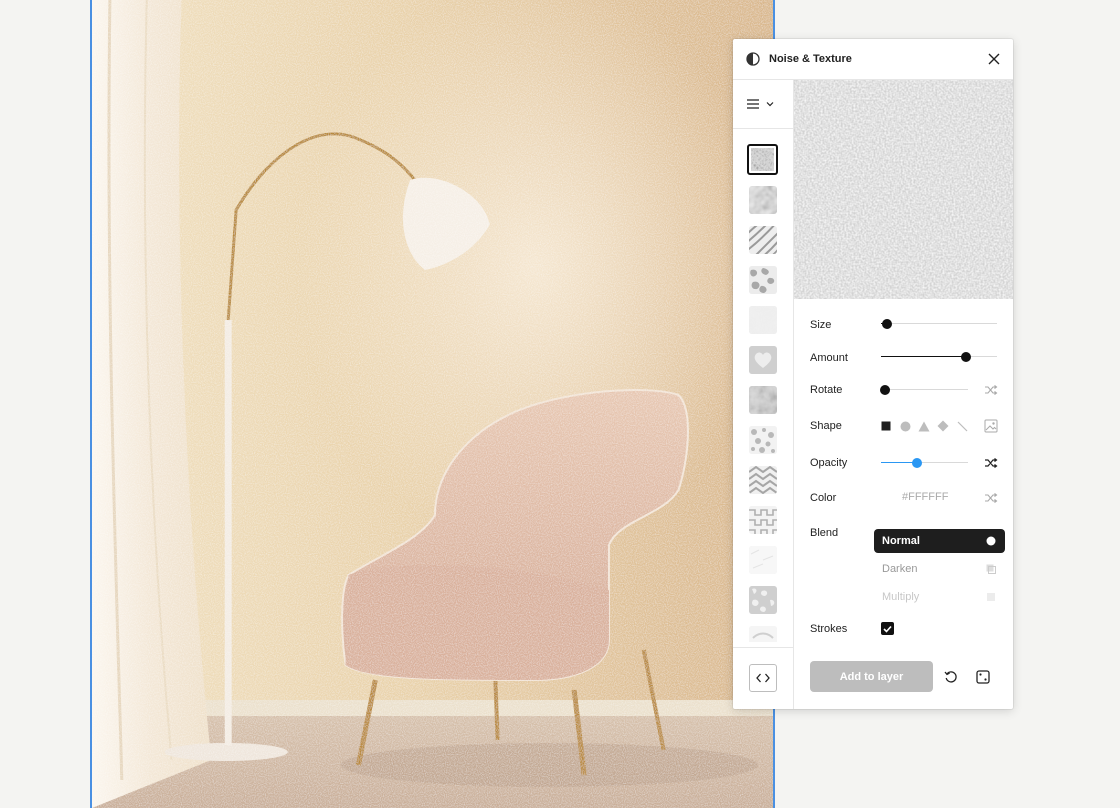 The height and width of the screenshot is (808, 1120). Describe the element at coordinates (873, 59) in the screenshot. I see `panel-header: Noise & Texture` at that location.